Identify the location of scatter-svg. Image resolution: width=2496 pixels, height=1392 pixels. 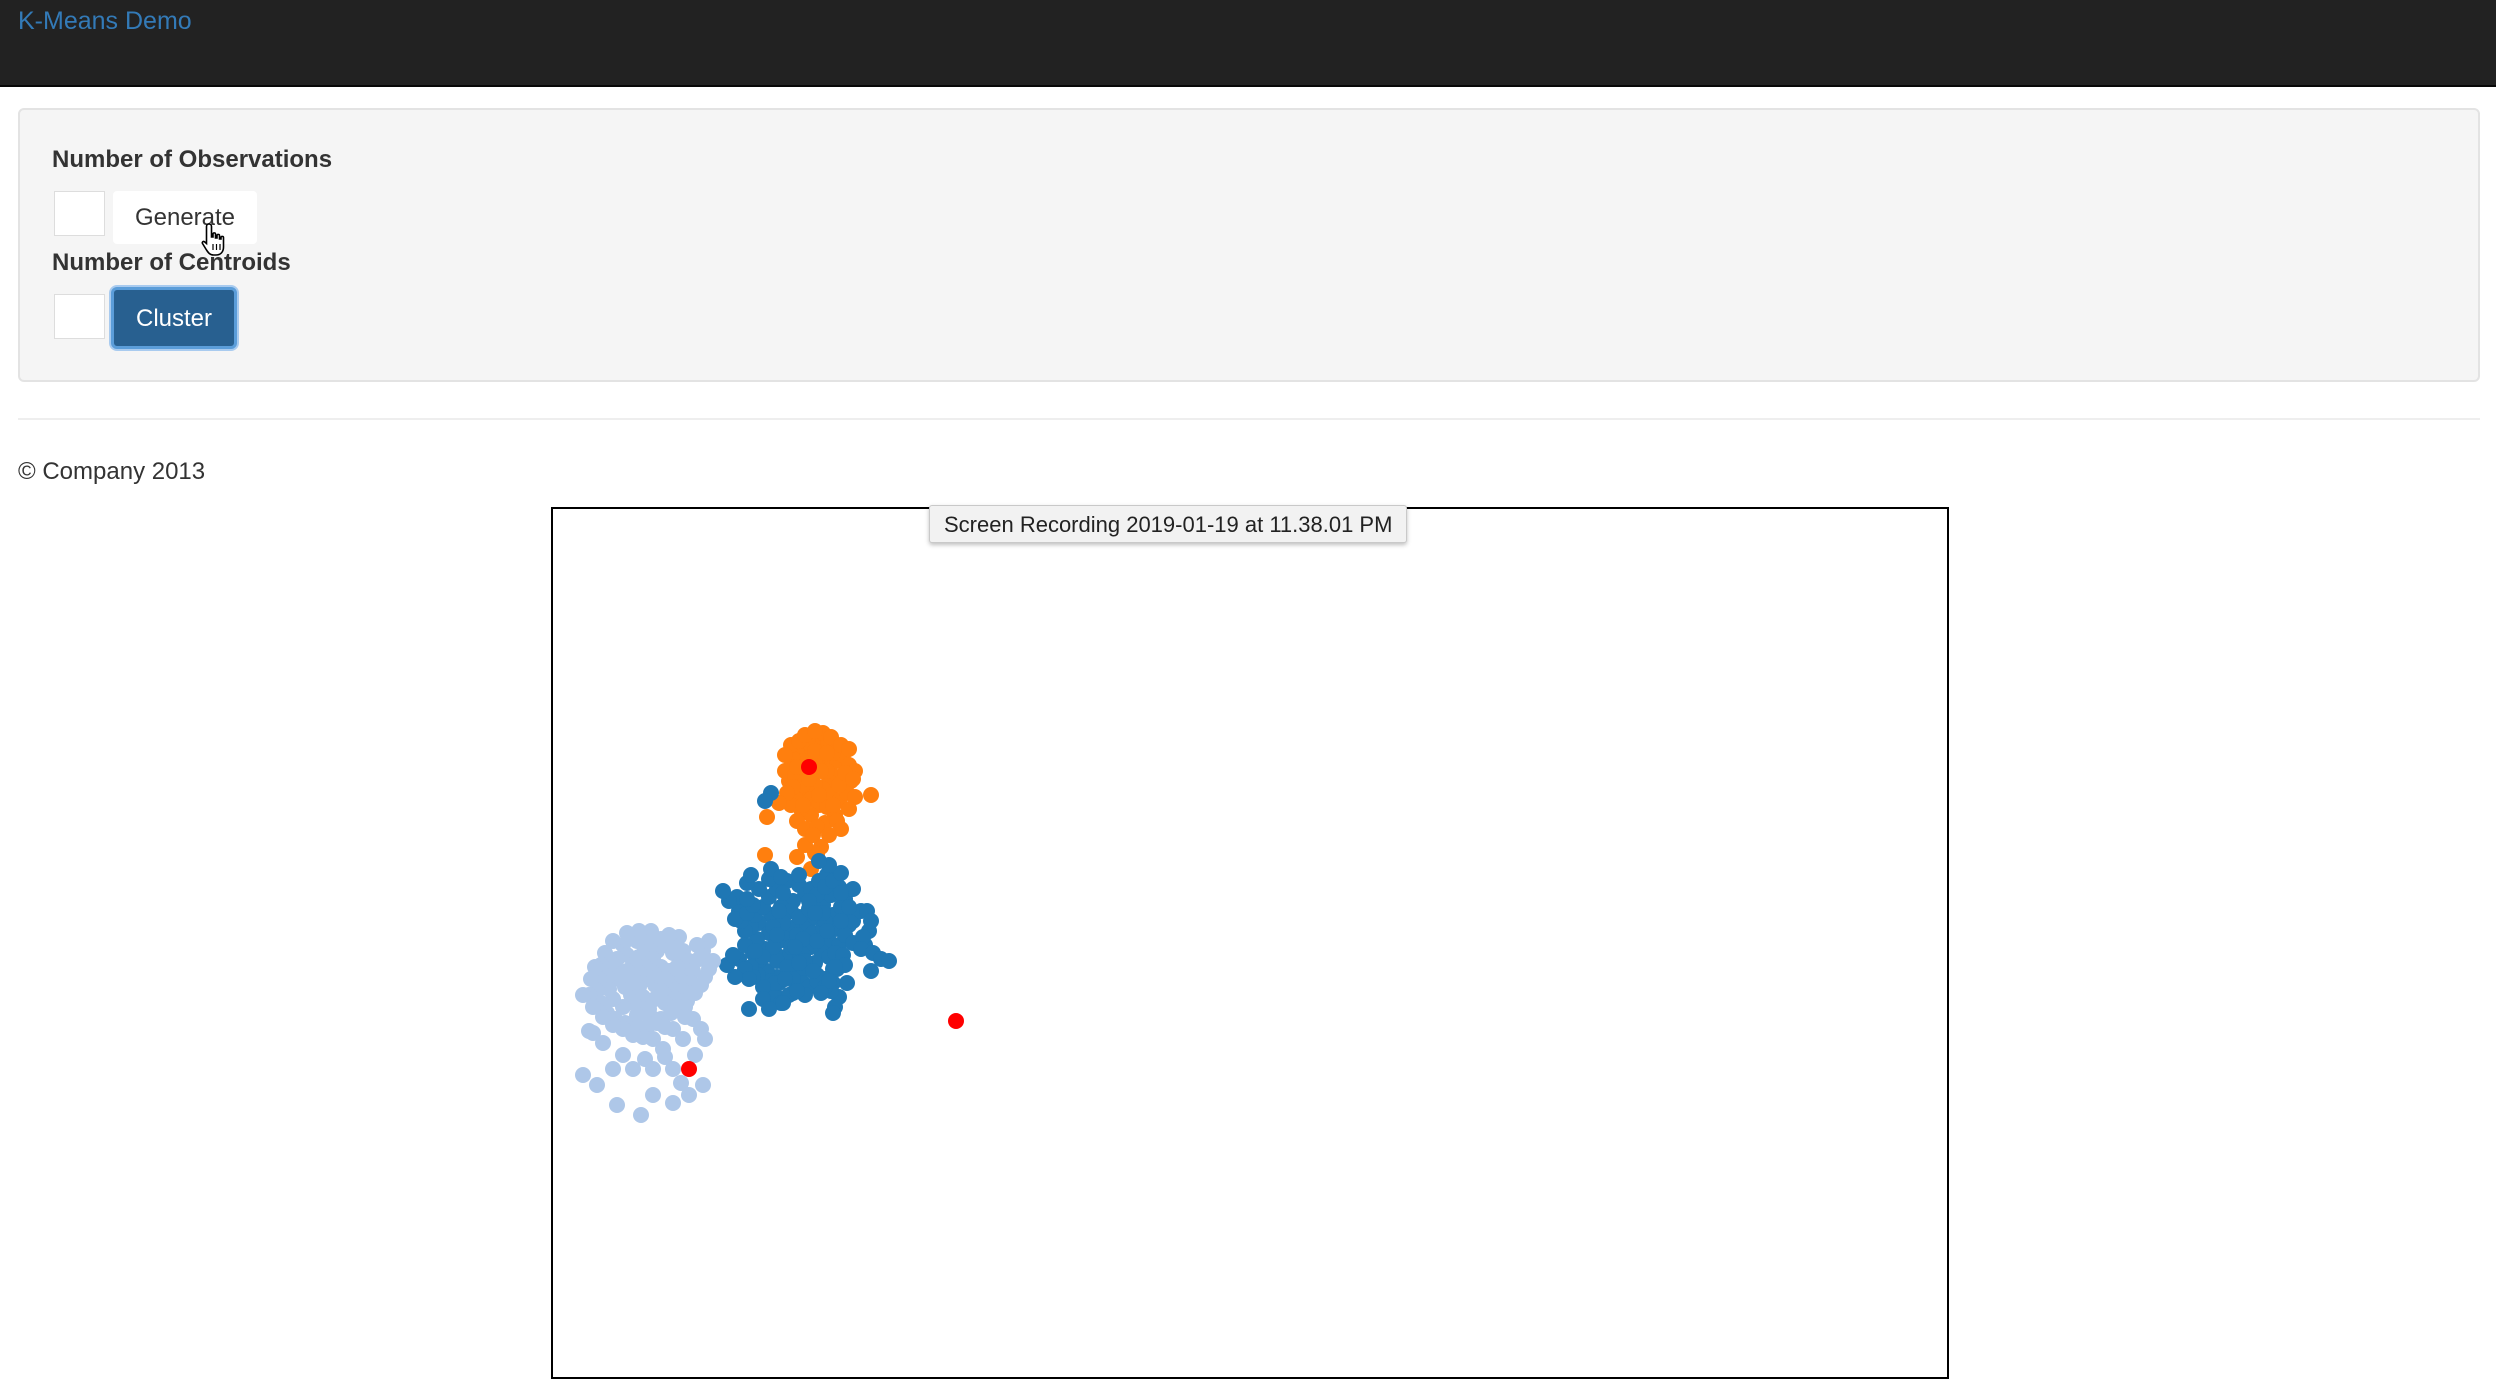
(769, 923).